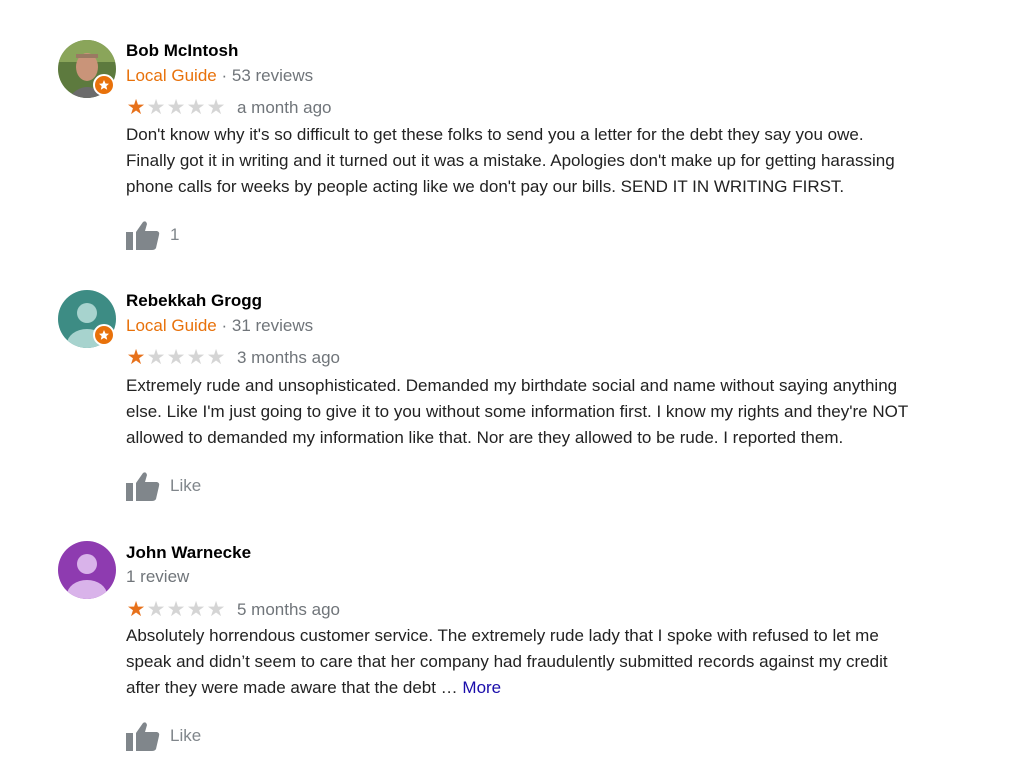 This screenshot has width=1024, height=782. What do you see at coordinates (188, 553) in the screenshot?
I see `reviewer-name: John Warnecke` at bounding box center [188, 553].